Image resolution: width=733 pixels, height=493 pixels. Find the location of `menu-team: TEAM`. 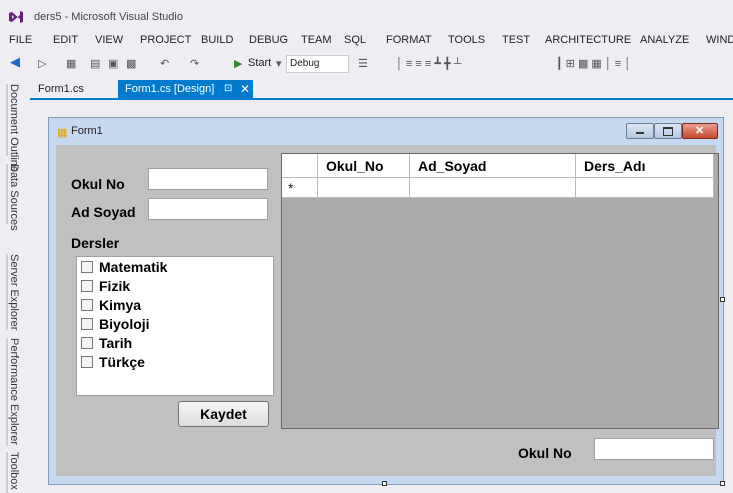

menu-team: TEAM is located at coordinates (316, 40).